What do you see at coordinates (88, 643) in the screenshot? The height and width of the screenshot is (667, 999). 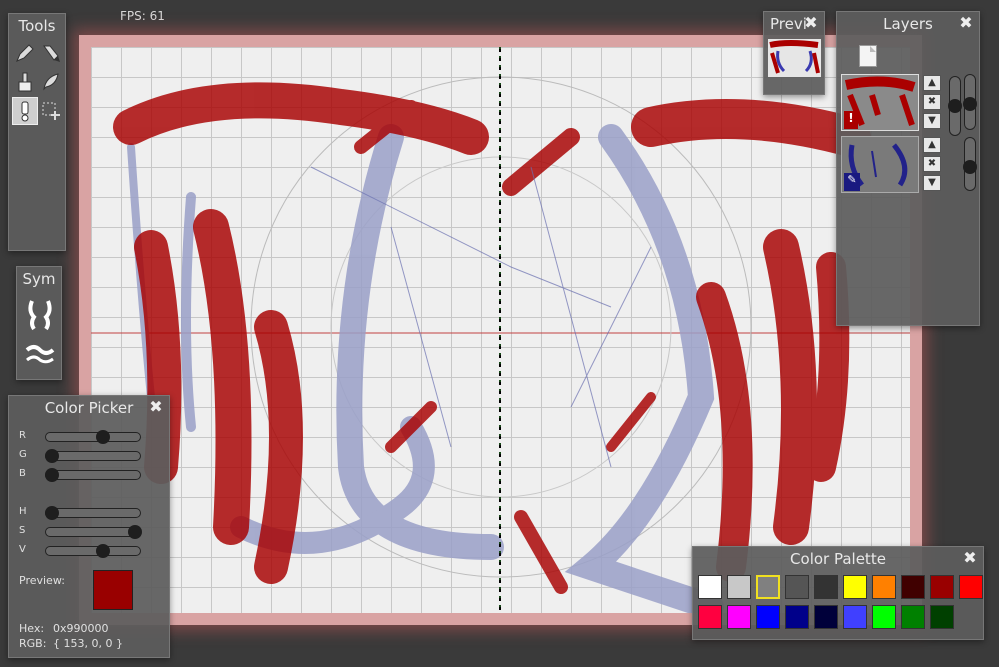 I see `rgb-value: { 153, 0, 0 }` at bounding box center [88, 643].